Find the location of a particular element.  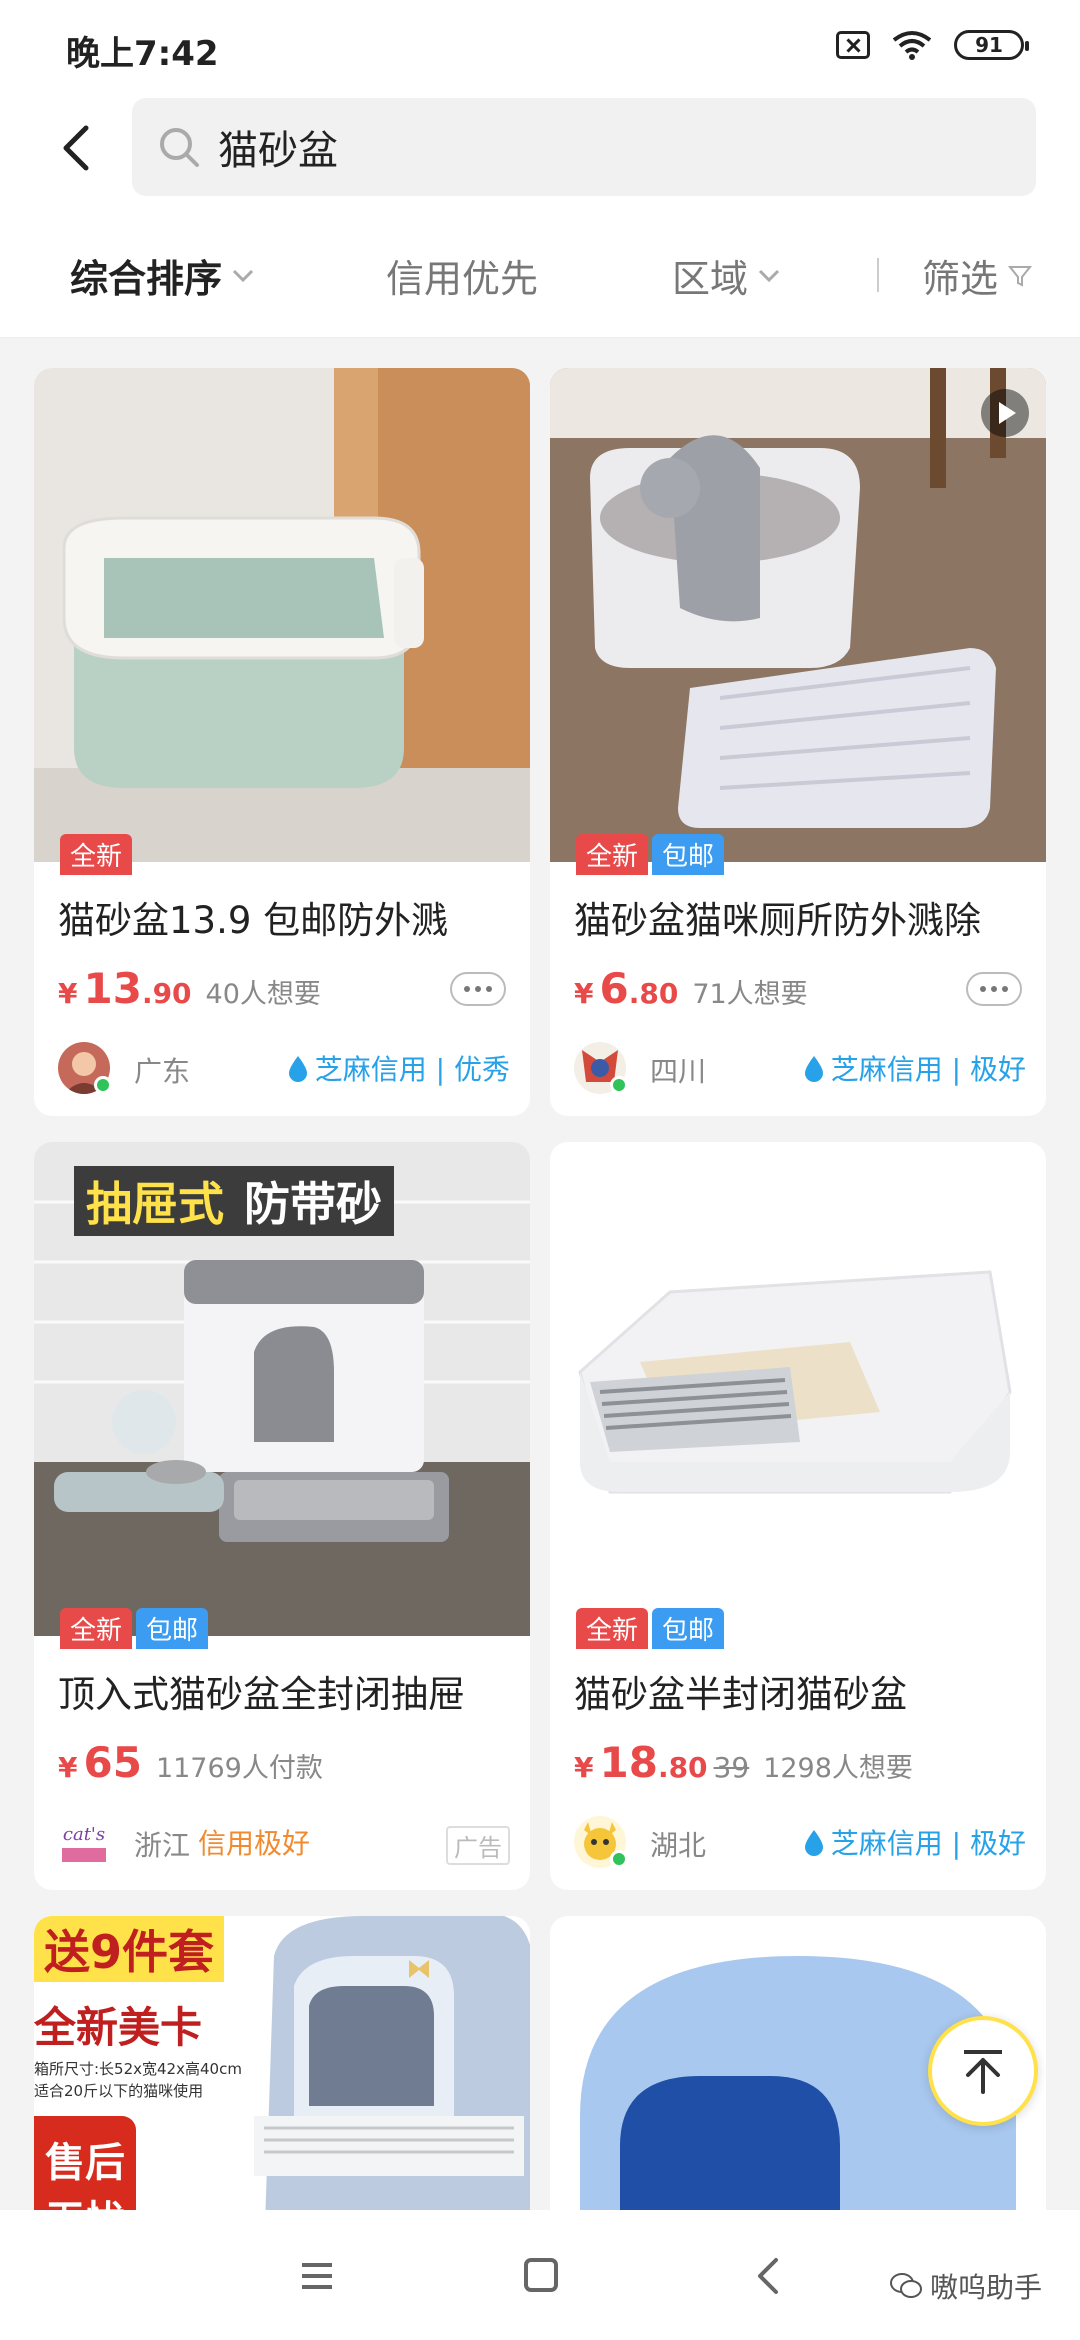

battery-indicator: 91 is located at coordinates (991, 45).